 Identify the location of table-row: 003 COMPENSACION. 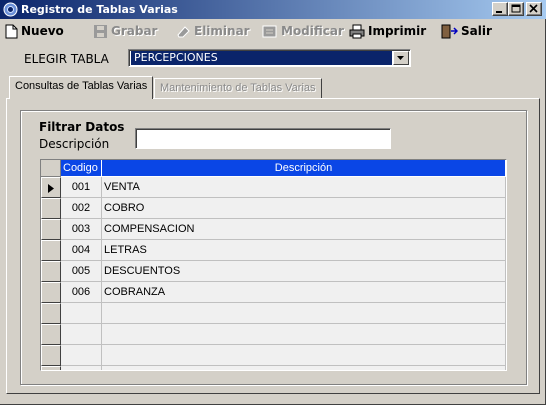
(273, 229).